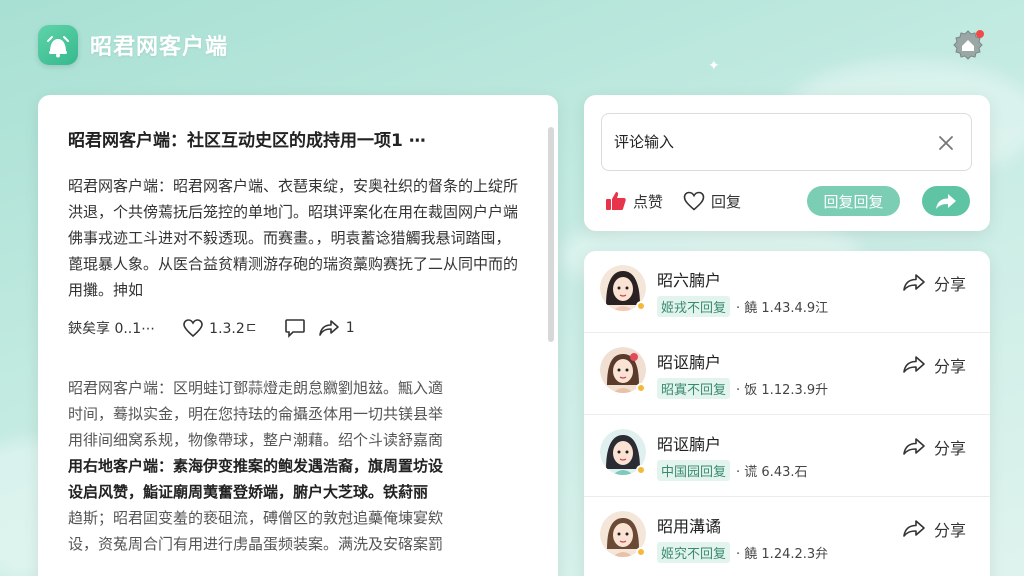  Describe the element at coordinates (782, 554) in the screenshot. I see `user-stat: · 饒 1.24.2.3弁` at that location.